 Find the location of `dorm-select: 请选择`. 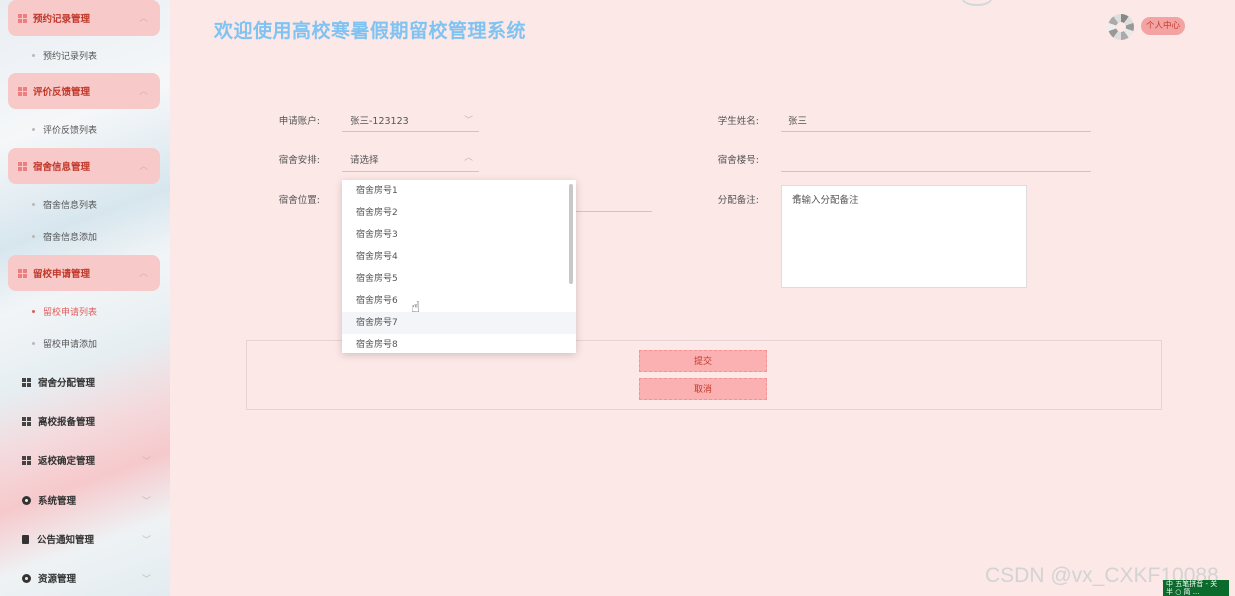

dorm-select: 请选择 is located at coordinates (364, 159).